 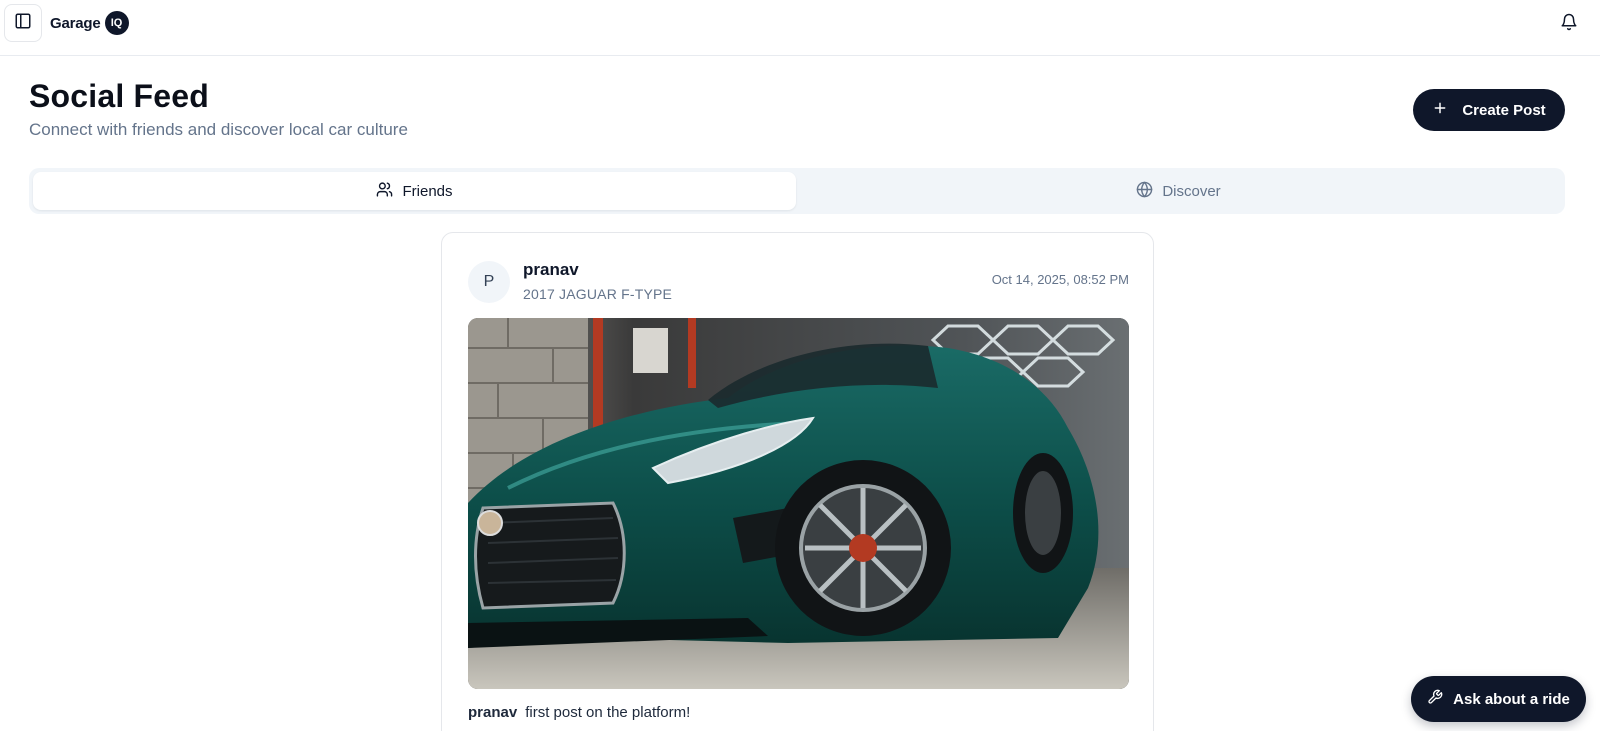 What do you see at coordinates (551, 270) in the screenshot?
I see `post-author: pranav` at bounding box center [551, 270].